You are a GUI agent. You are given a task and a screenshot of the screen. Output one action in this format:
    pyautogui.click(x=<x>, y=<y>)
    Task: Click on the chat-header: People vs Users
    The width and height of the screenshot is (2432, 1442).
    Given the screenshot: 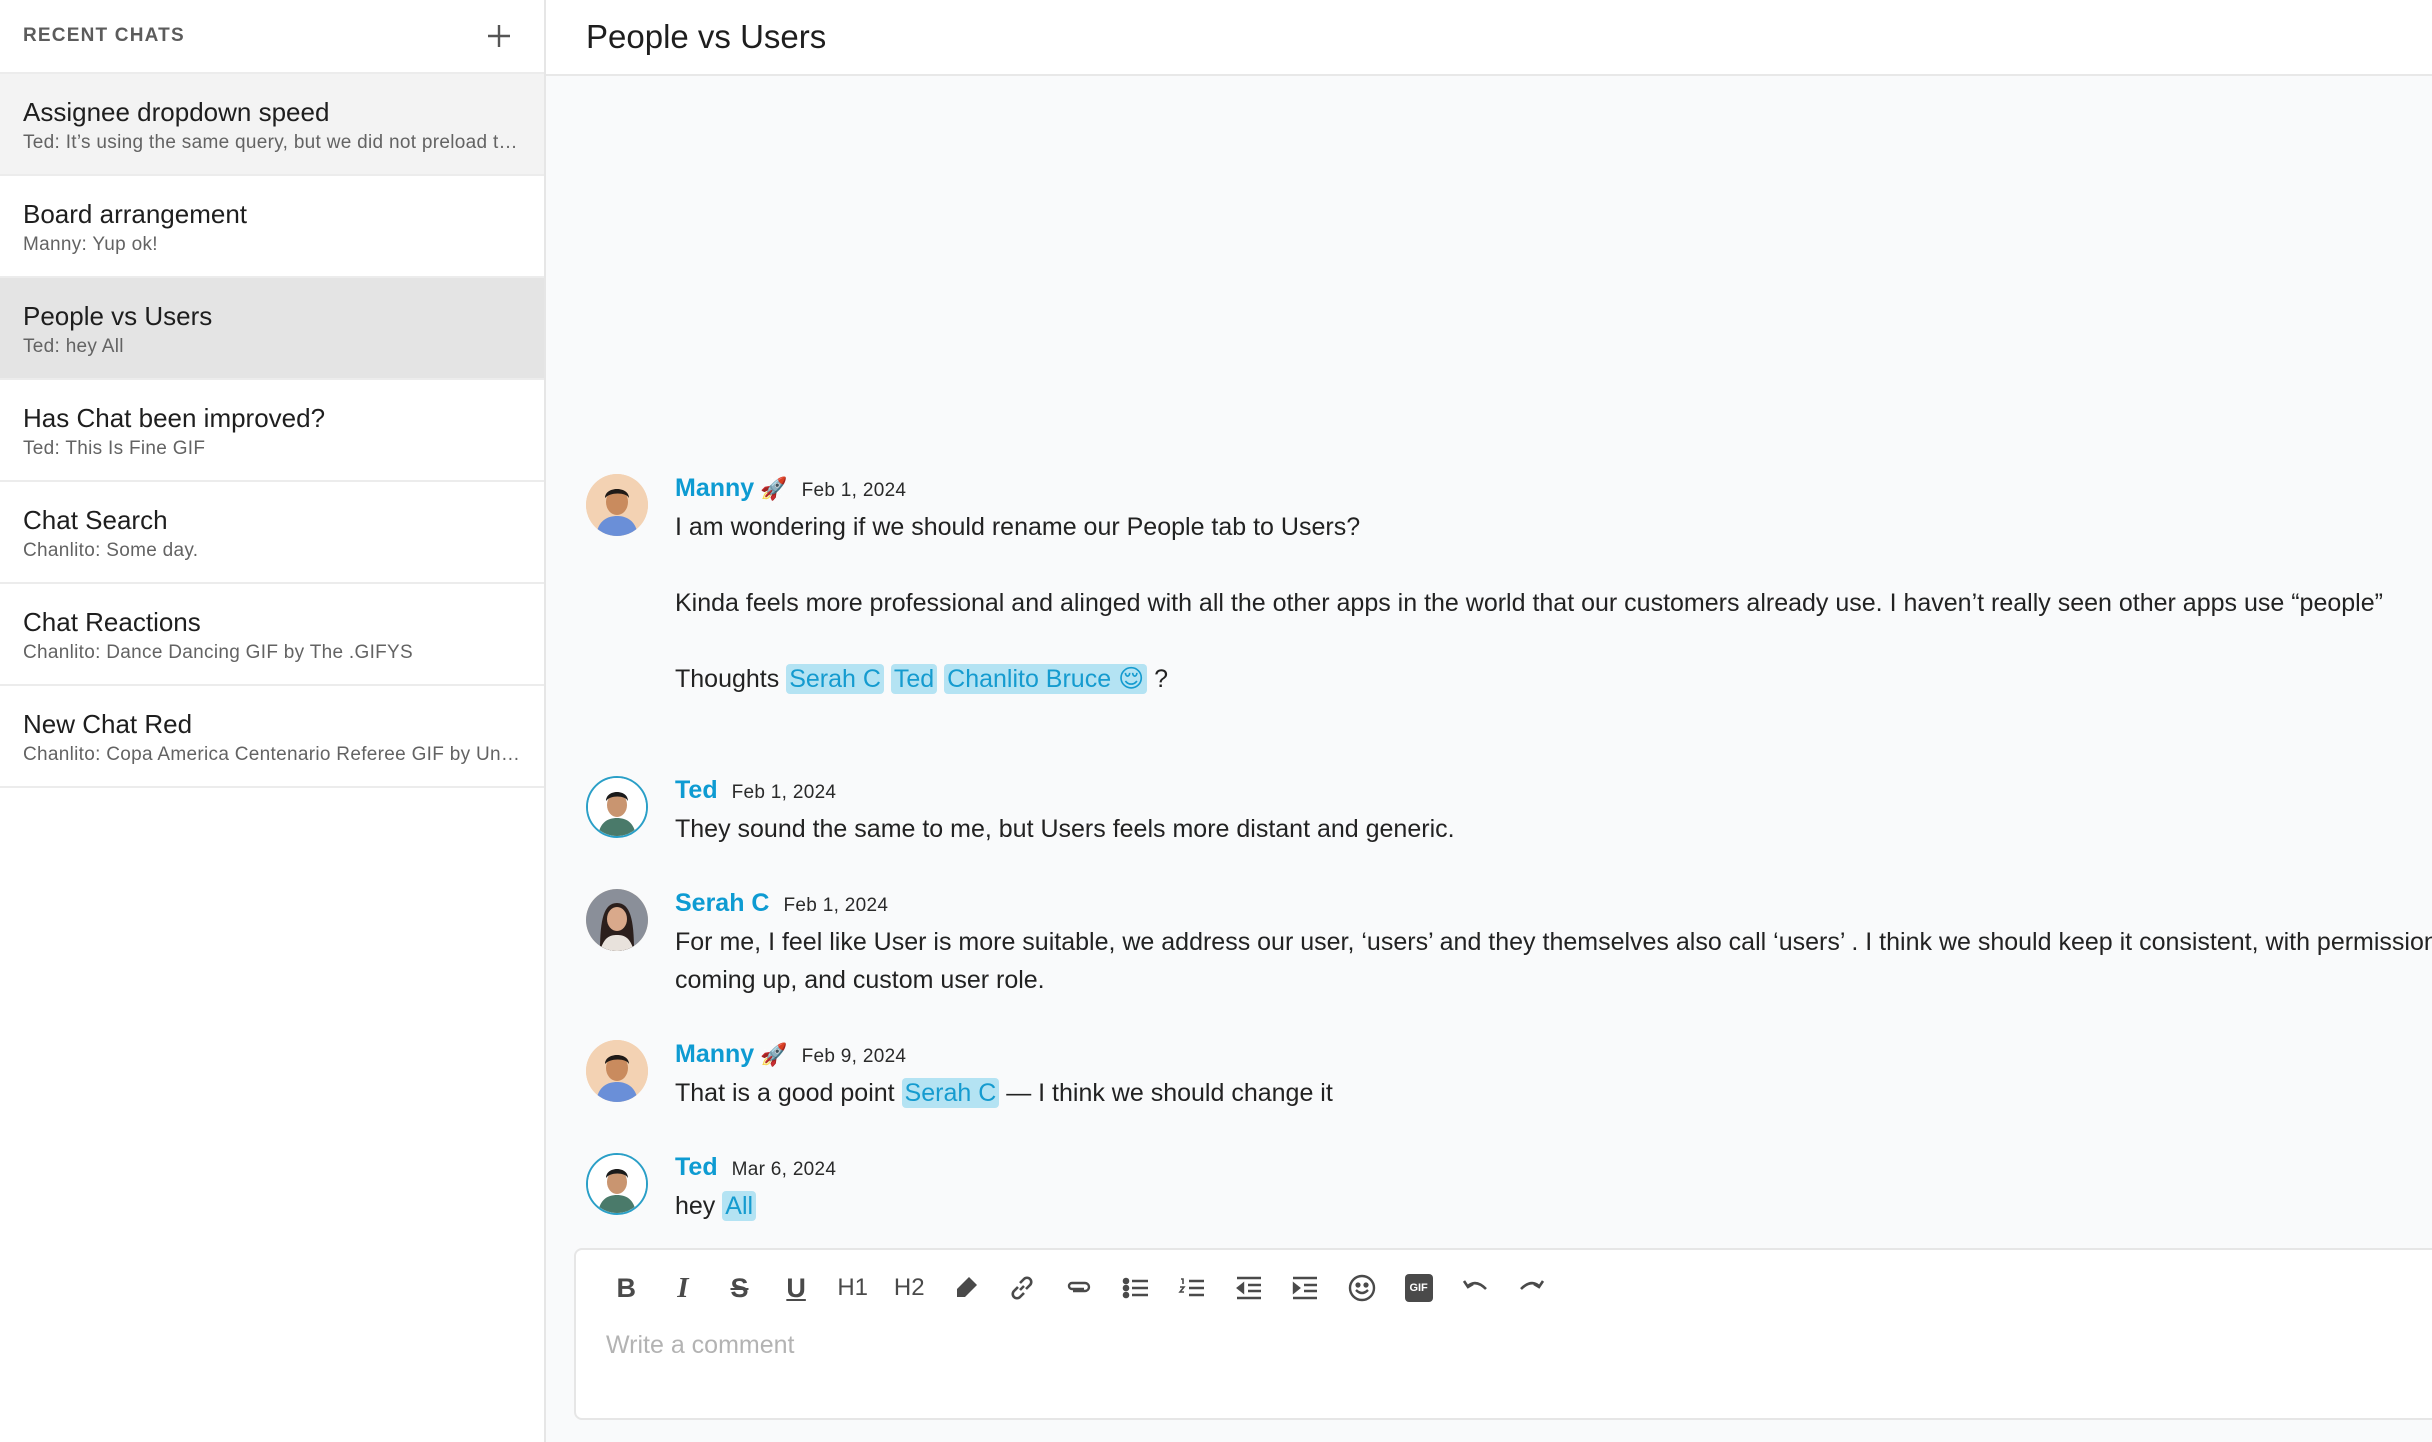 What is the action you would take?
    pyautogui.click(x=1489, y=38)
    